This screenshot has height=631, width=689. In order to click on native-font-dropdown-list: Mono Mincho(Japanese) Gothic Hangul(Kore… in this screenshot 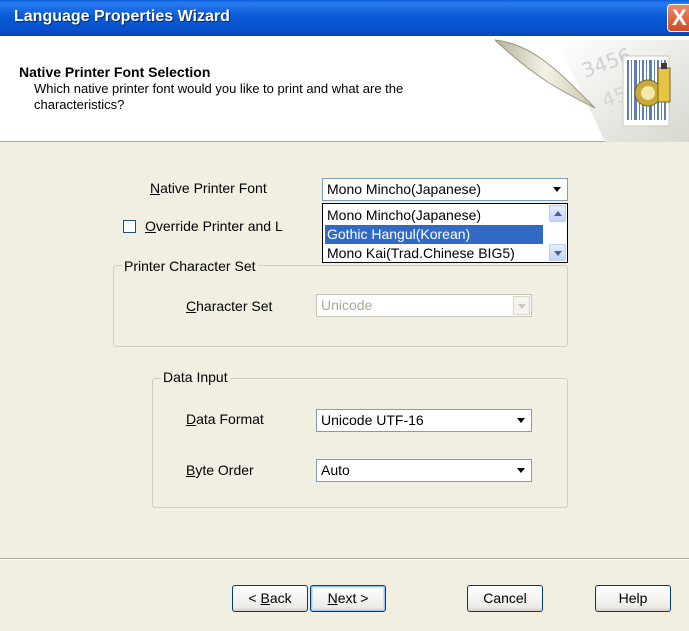, I will do `click(445, 233)`.